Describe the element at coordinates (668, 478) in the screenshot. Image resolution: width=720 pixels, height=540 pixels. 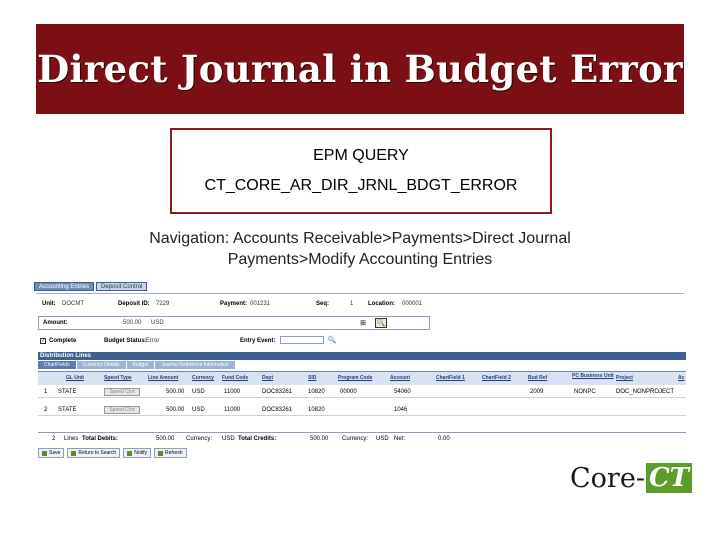
I see `logo-ct-text: CT` at that location.